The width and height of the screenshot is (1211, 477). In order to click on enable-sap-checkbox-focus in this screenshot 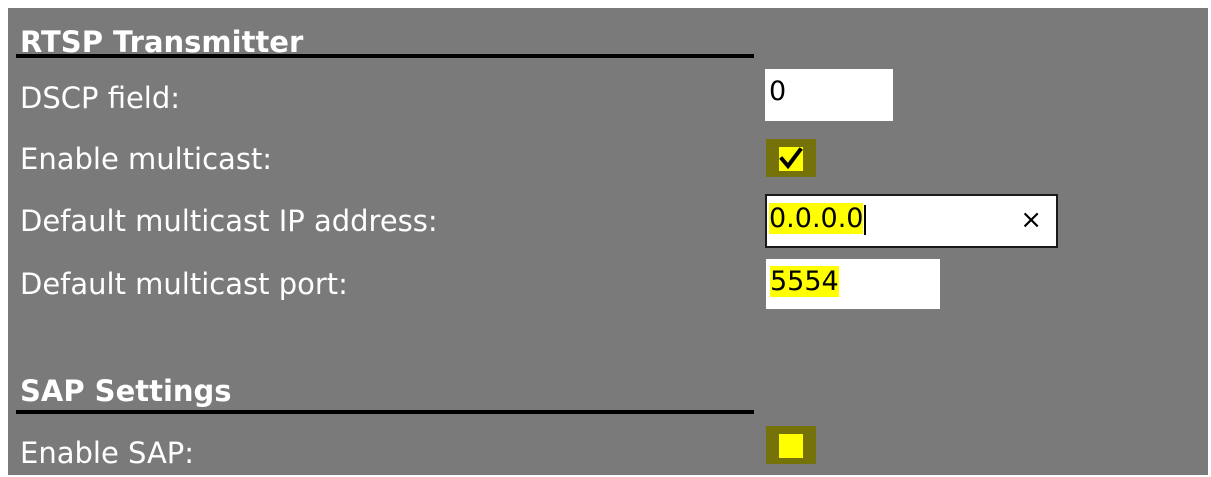, I will do `click(791, 445)`.